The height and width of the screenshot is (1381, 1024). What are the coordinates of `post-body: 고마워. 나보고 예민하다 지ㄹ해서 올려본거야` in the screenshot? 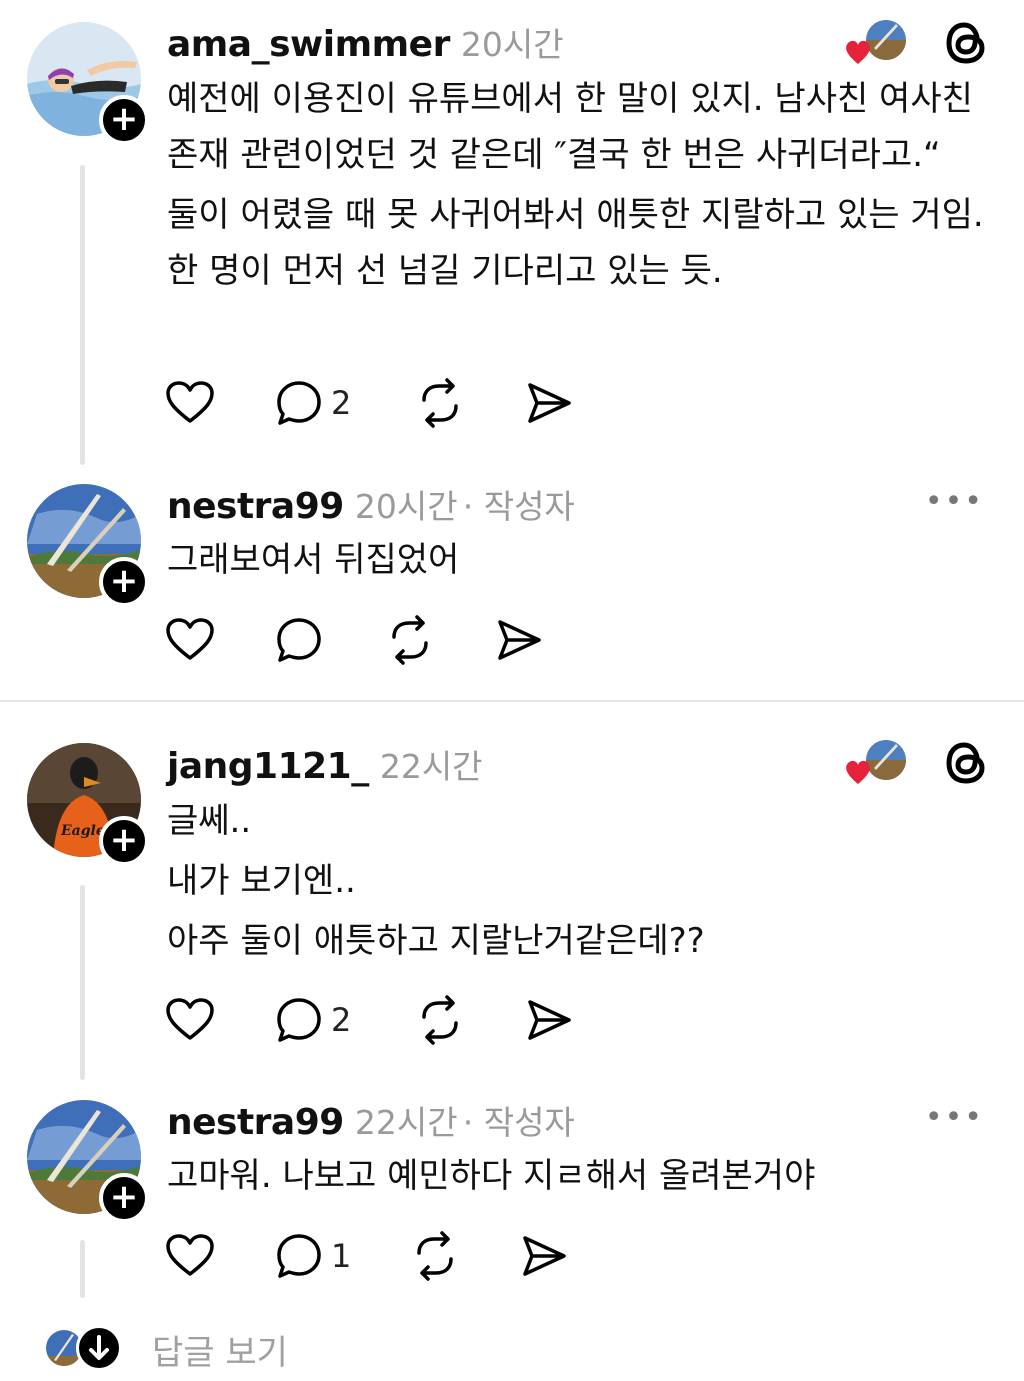 It's located at (577, 1176).